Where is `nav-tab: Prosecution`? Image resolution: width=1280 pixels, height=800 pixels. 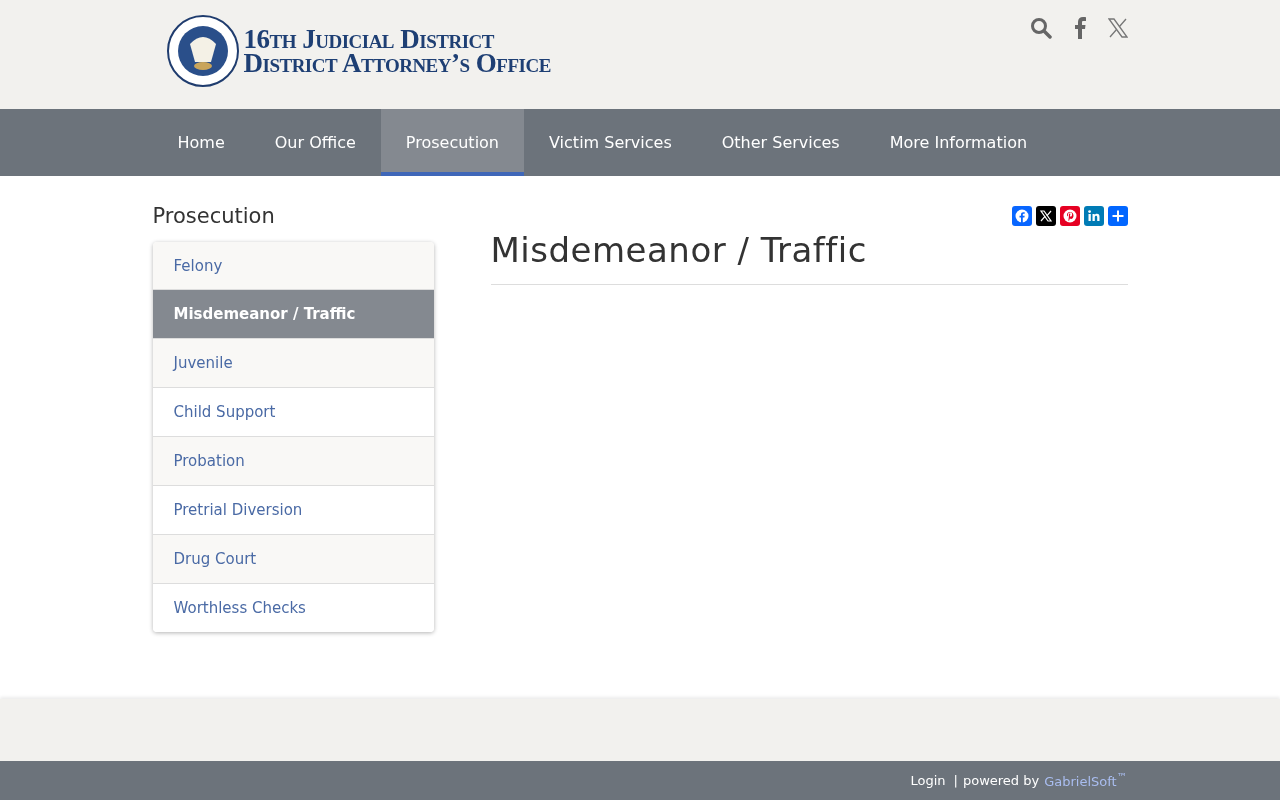
nav-tab: Prosecution is located at coordinates (452, 142).